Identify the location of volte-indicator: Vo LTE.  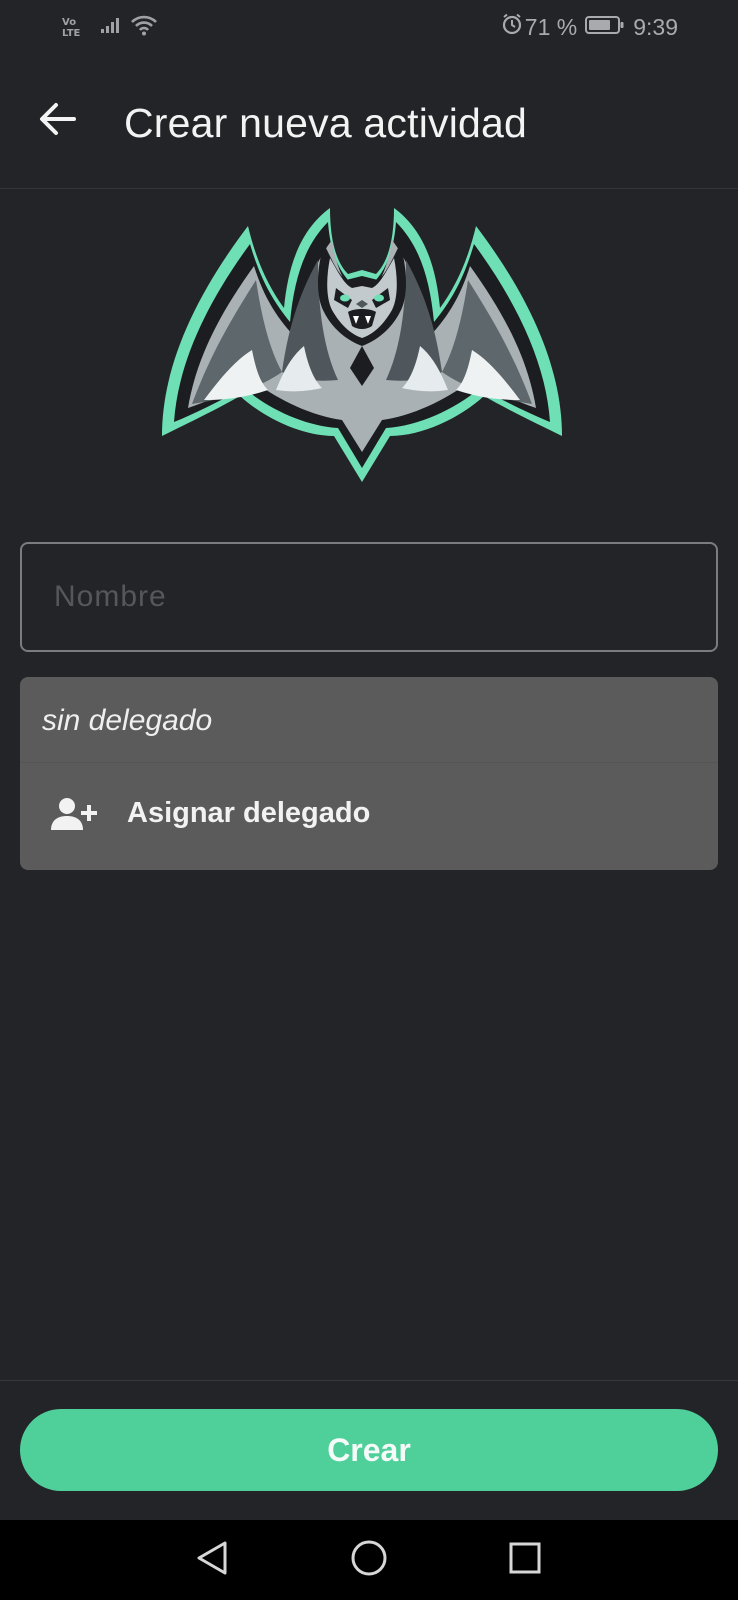
(71, 28).